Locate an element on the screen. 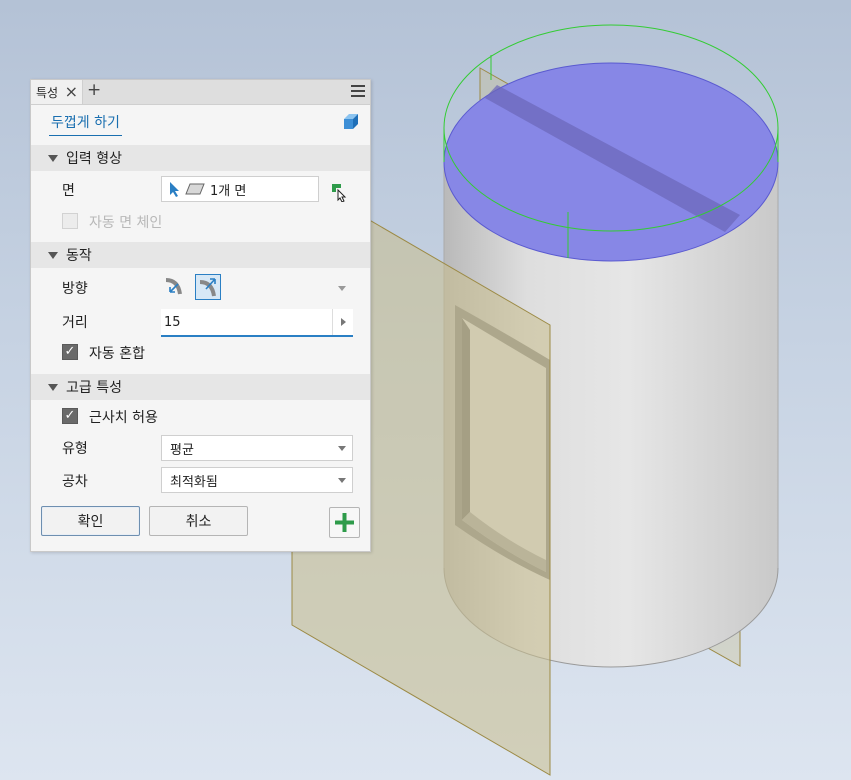 The height and width of the screenshot is (780, 851). add-tab-icon: + is located at coordinates (94, 90).